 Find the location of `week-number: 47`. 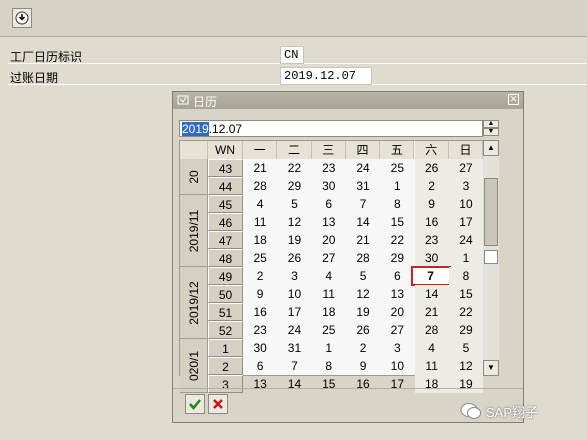

week-number: 47 is located at coordinates (225, 240).